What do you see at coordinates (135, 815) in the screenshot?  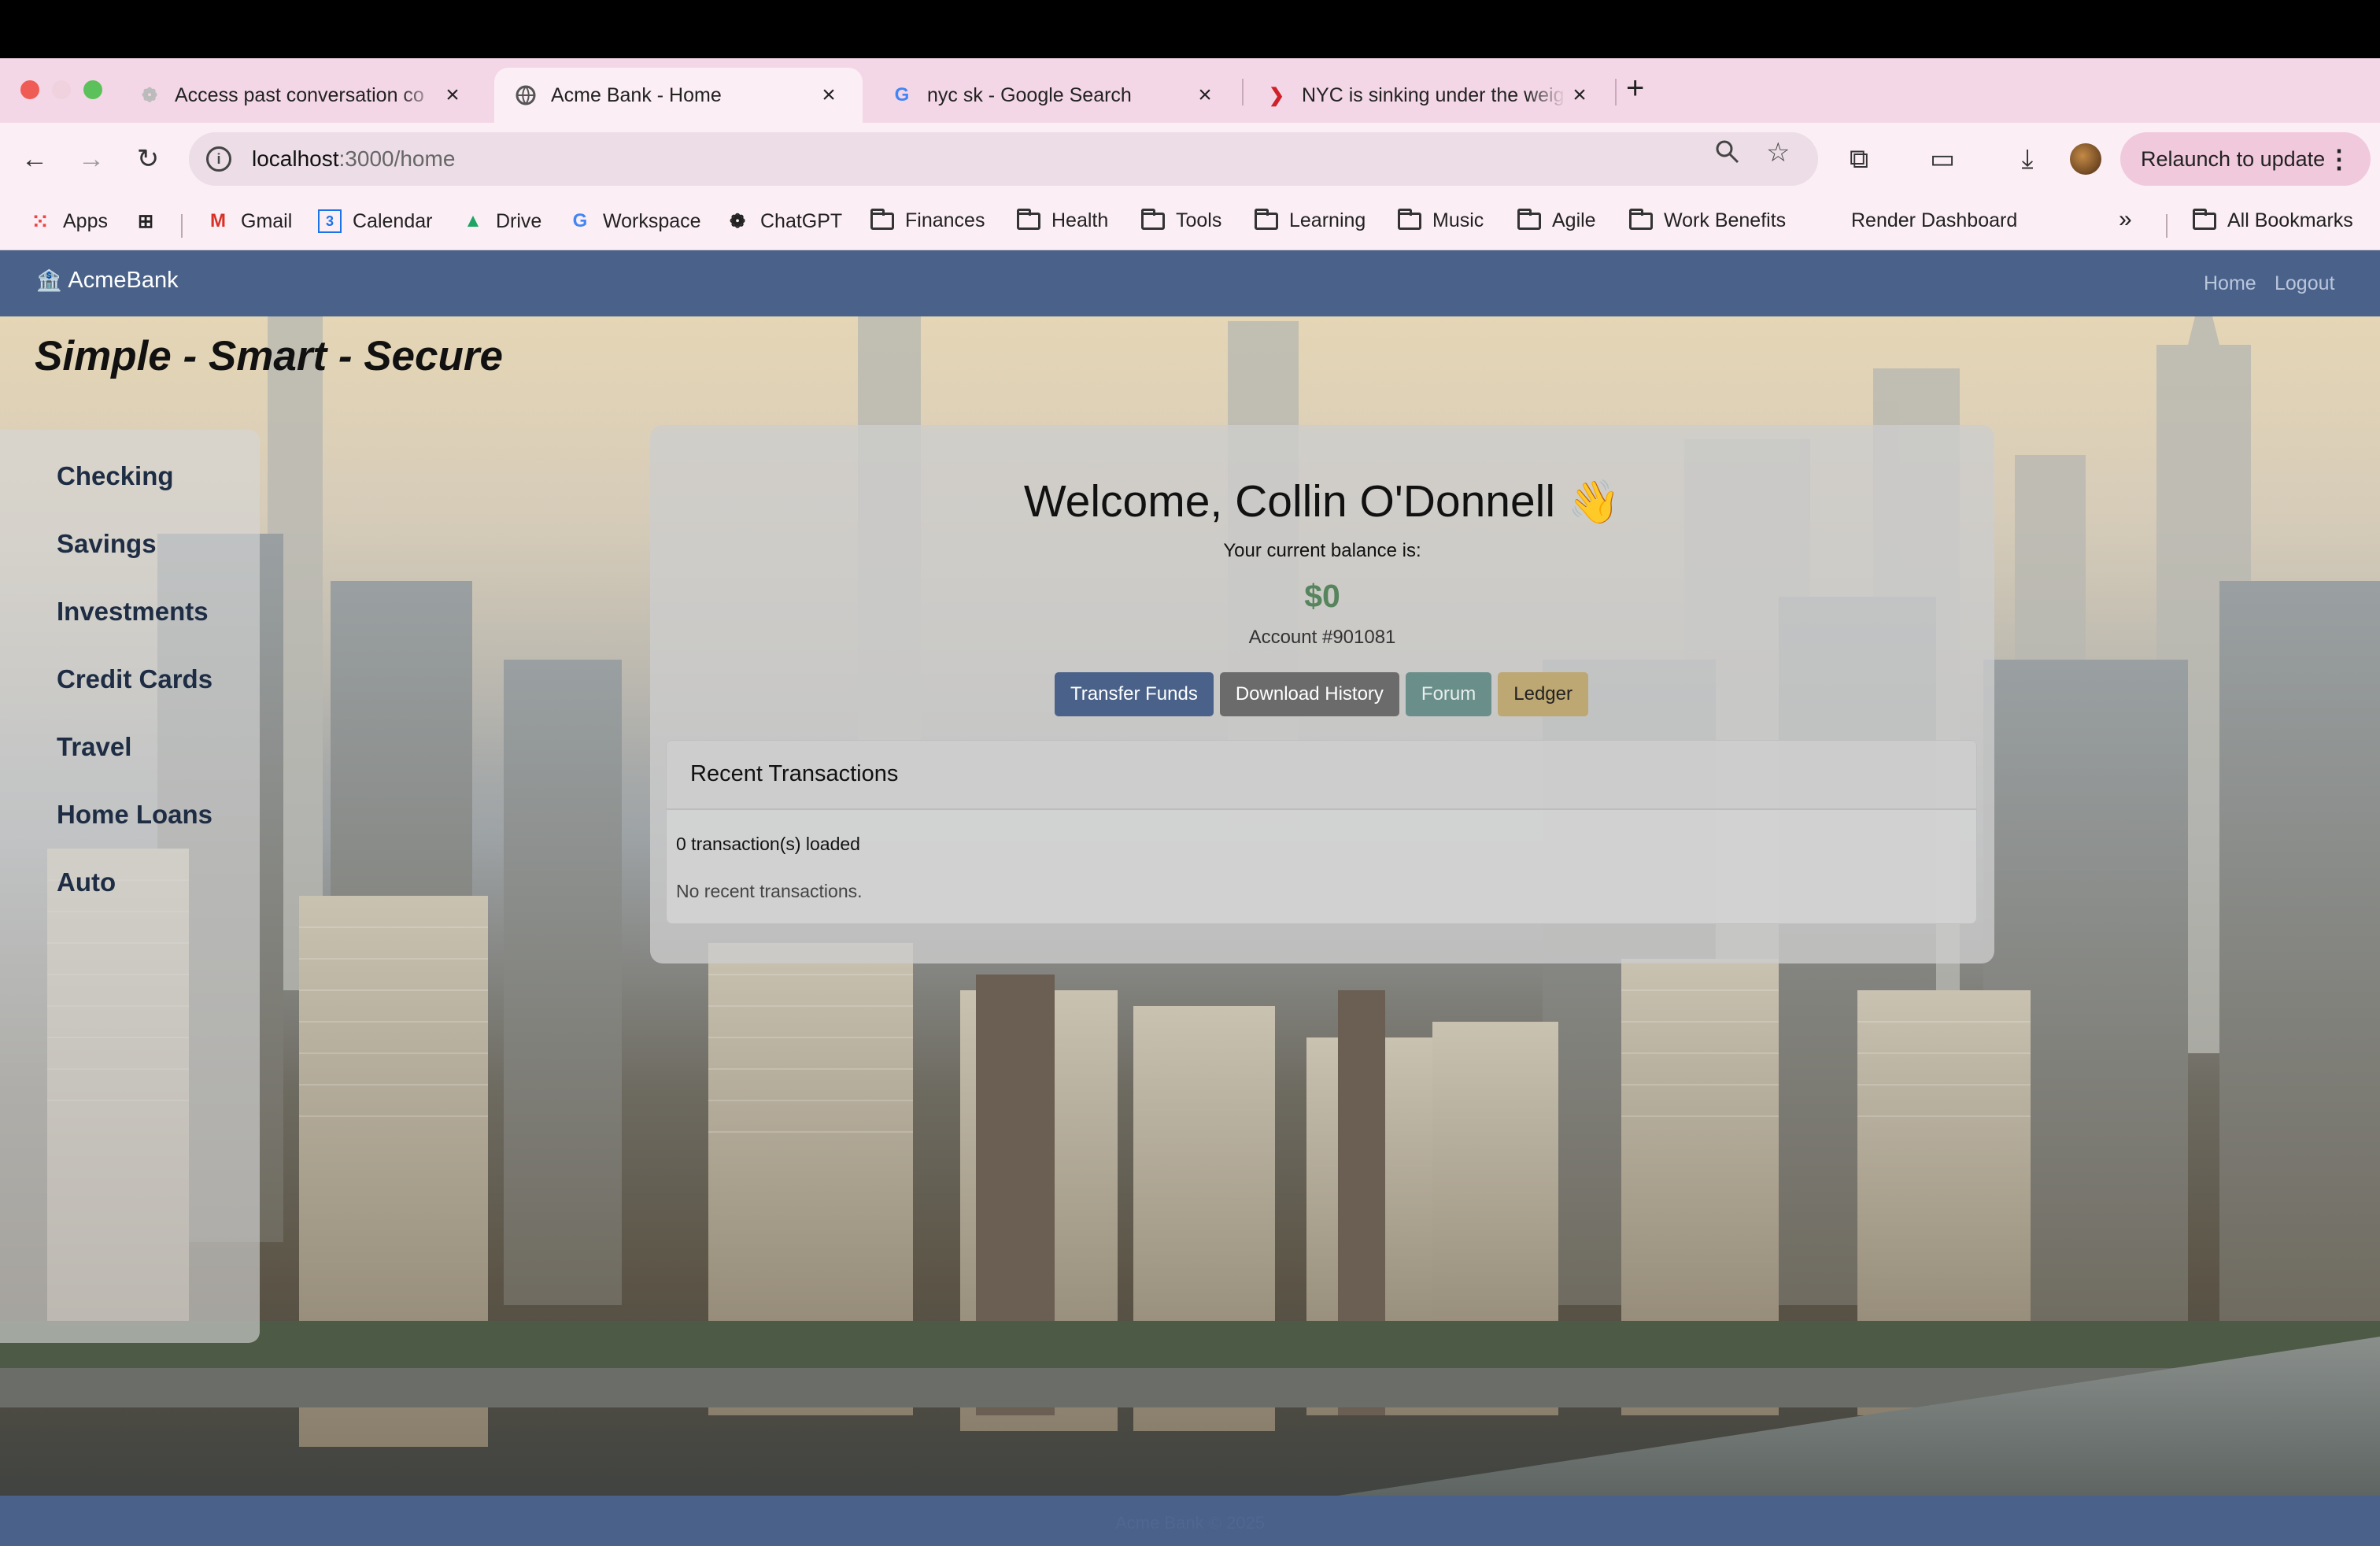 I see `sidebar-item-home-loans: Home Loans` at bounding box center [135, 815].